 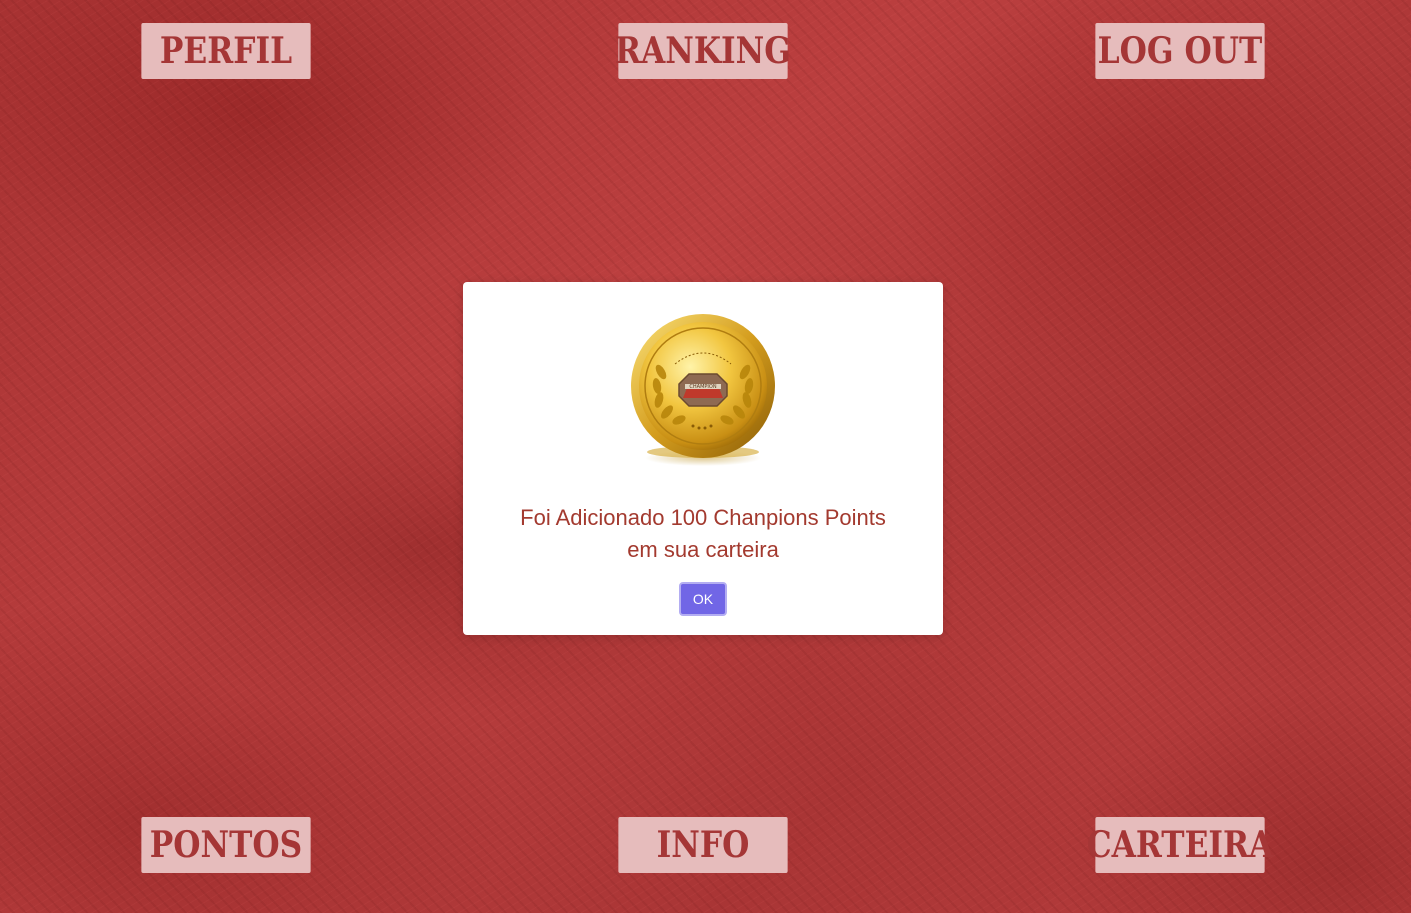 I want to click on logout-button: LOG OUT, so click(x=1180, y=51).